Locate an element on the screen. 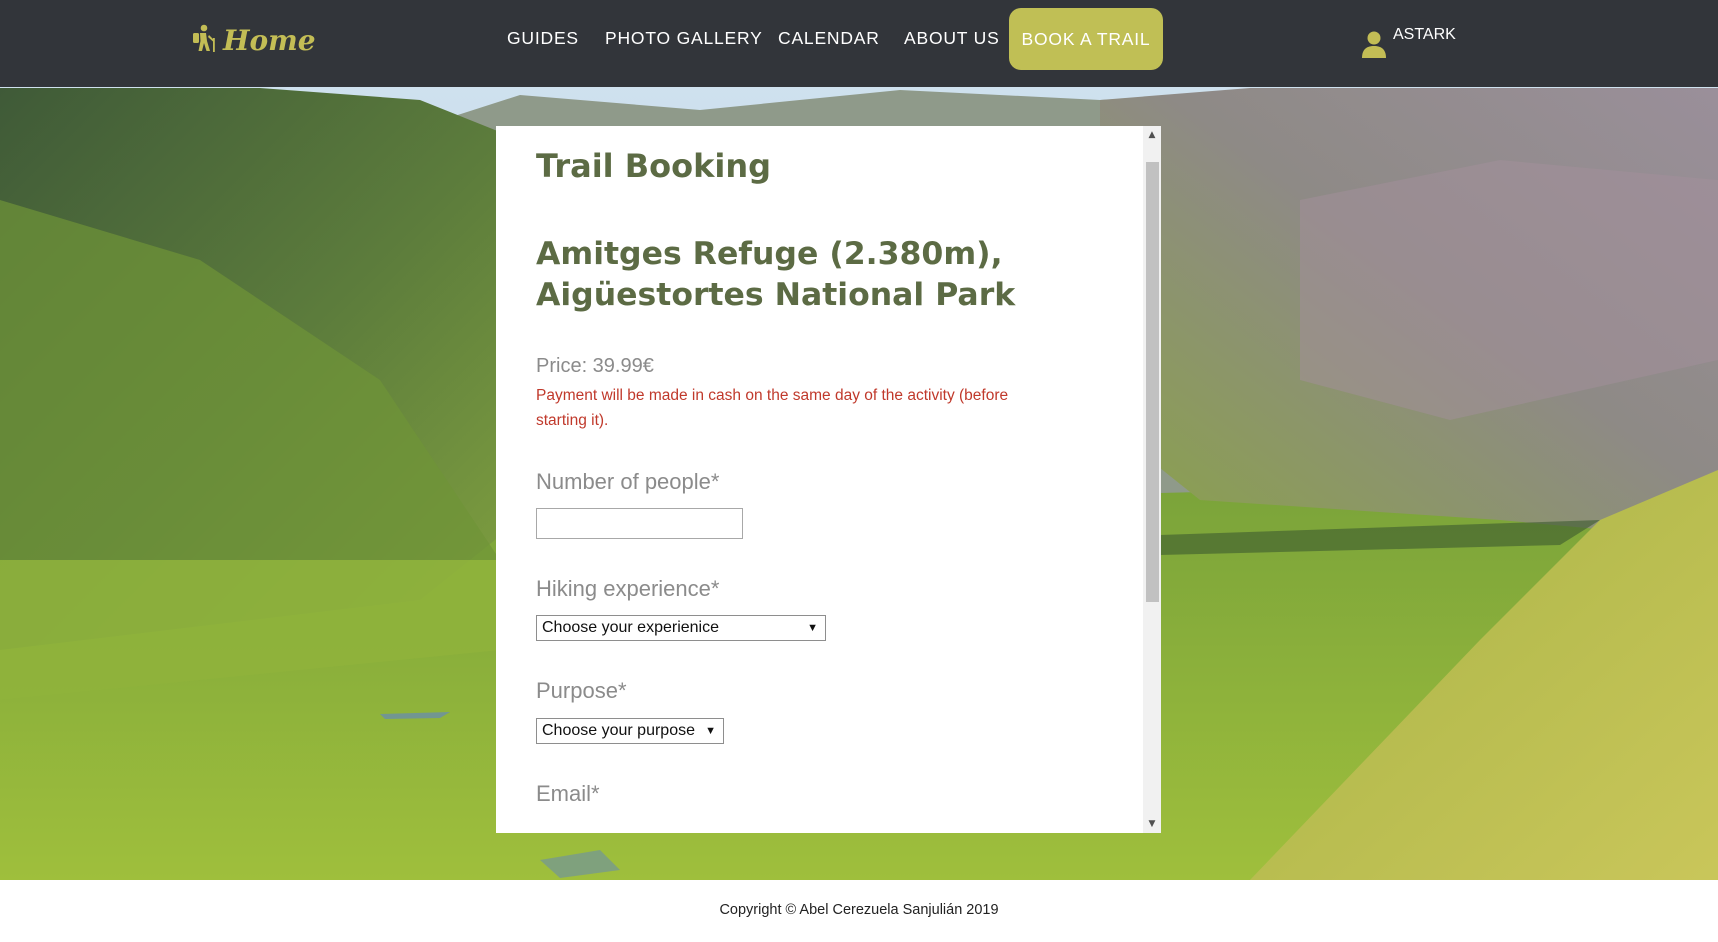  purpose-label: Purpose* is located at coordinates (581, 690).